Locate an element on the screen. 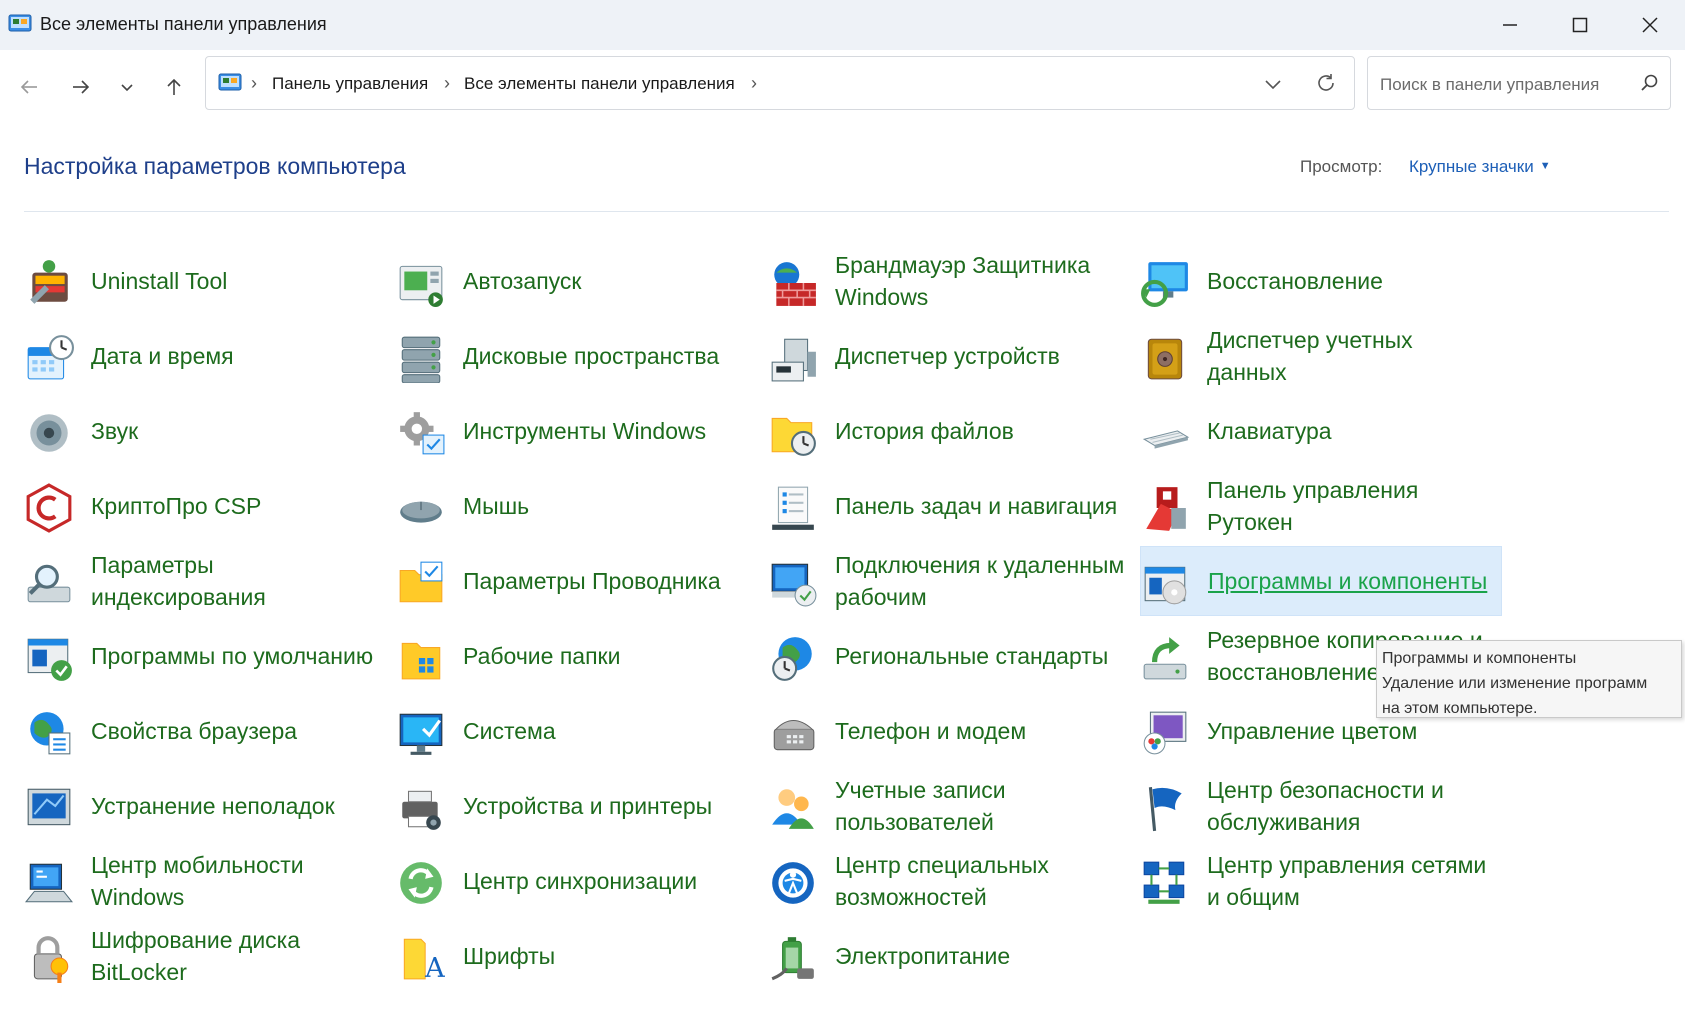  control-panel-item: Учетные записи пользователей is located at coordinates (949, 806).